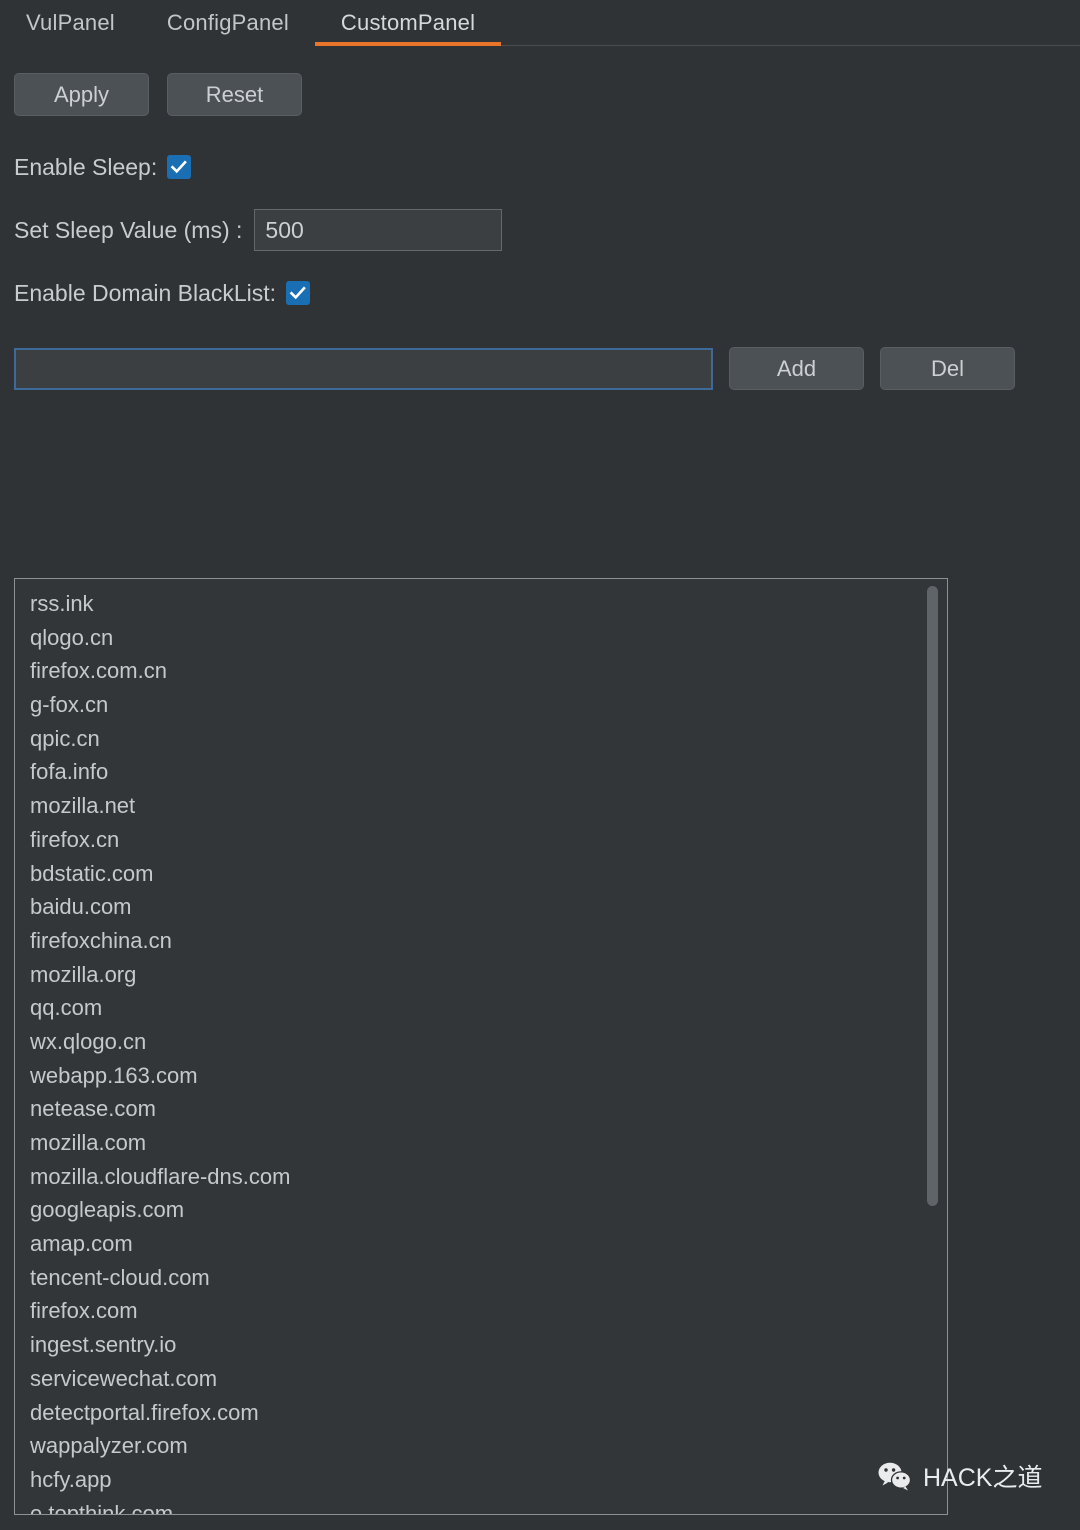 This screenshot has width=1080, height=1530. Describe the element at coordinates (488, 1143) in the screenshot. I see `list-item: mozilla.com` at that location.